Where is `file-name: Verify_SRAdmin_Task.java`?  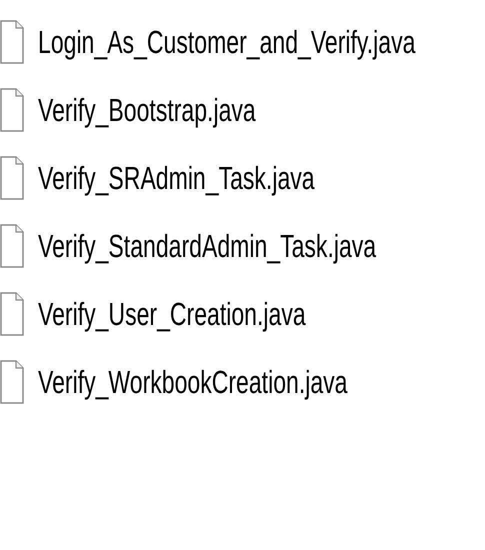 file-name: Verify_SRAdmin_Task.java is located at coordinates (176, 178).